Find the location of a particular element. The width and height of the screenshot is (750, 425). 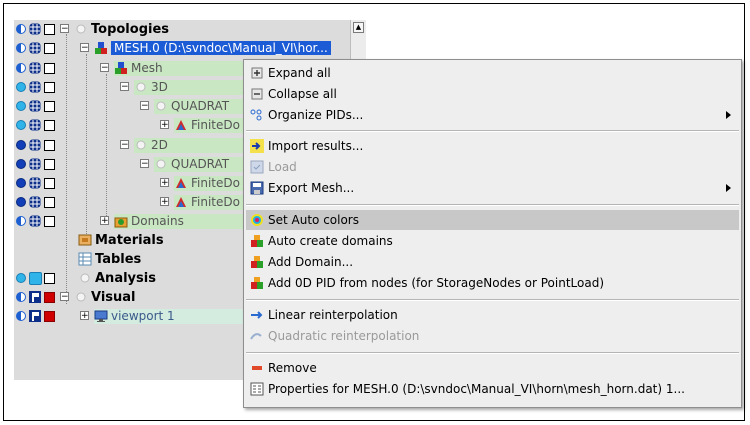

menu-item-expand-all: Expand all is located at coordinates (492, 73).